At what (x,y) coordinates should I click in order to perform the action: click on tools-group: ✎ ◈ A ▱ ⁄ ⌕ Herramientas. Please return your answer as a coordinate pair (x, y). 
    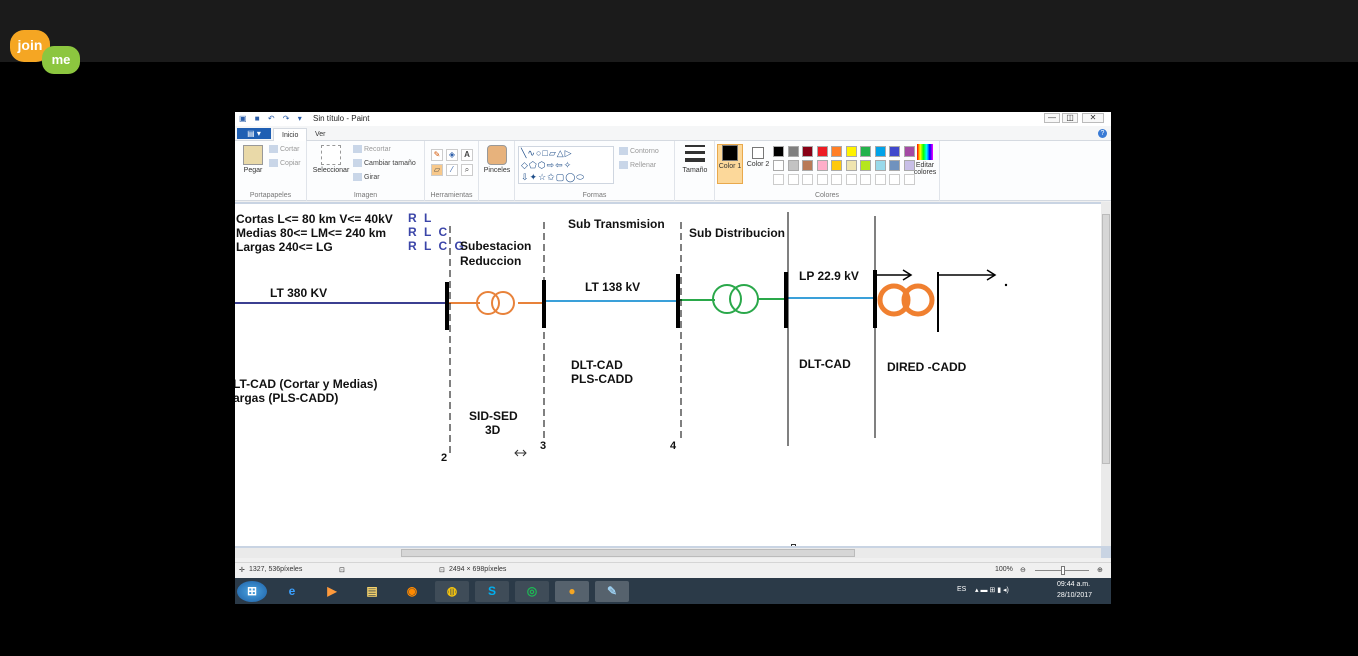
    Looking at the image, I should click on (452, 171).